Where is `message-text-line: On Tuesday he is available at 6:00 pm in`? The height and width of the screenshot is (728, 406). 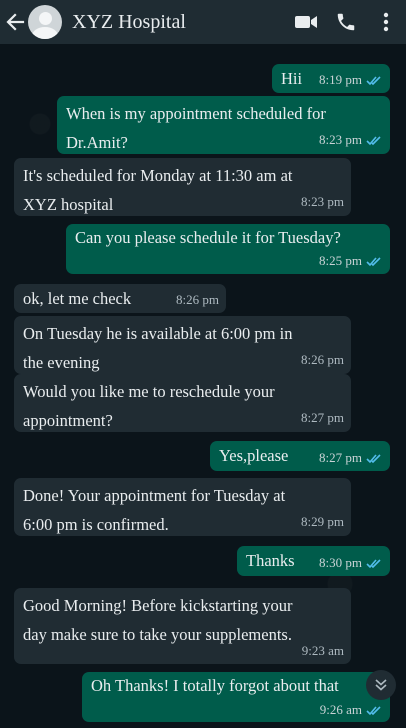 message-text-line: On Tuesday he is available at 6:00 pm in is located at coordinates (158, 333).